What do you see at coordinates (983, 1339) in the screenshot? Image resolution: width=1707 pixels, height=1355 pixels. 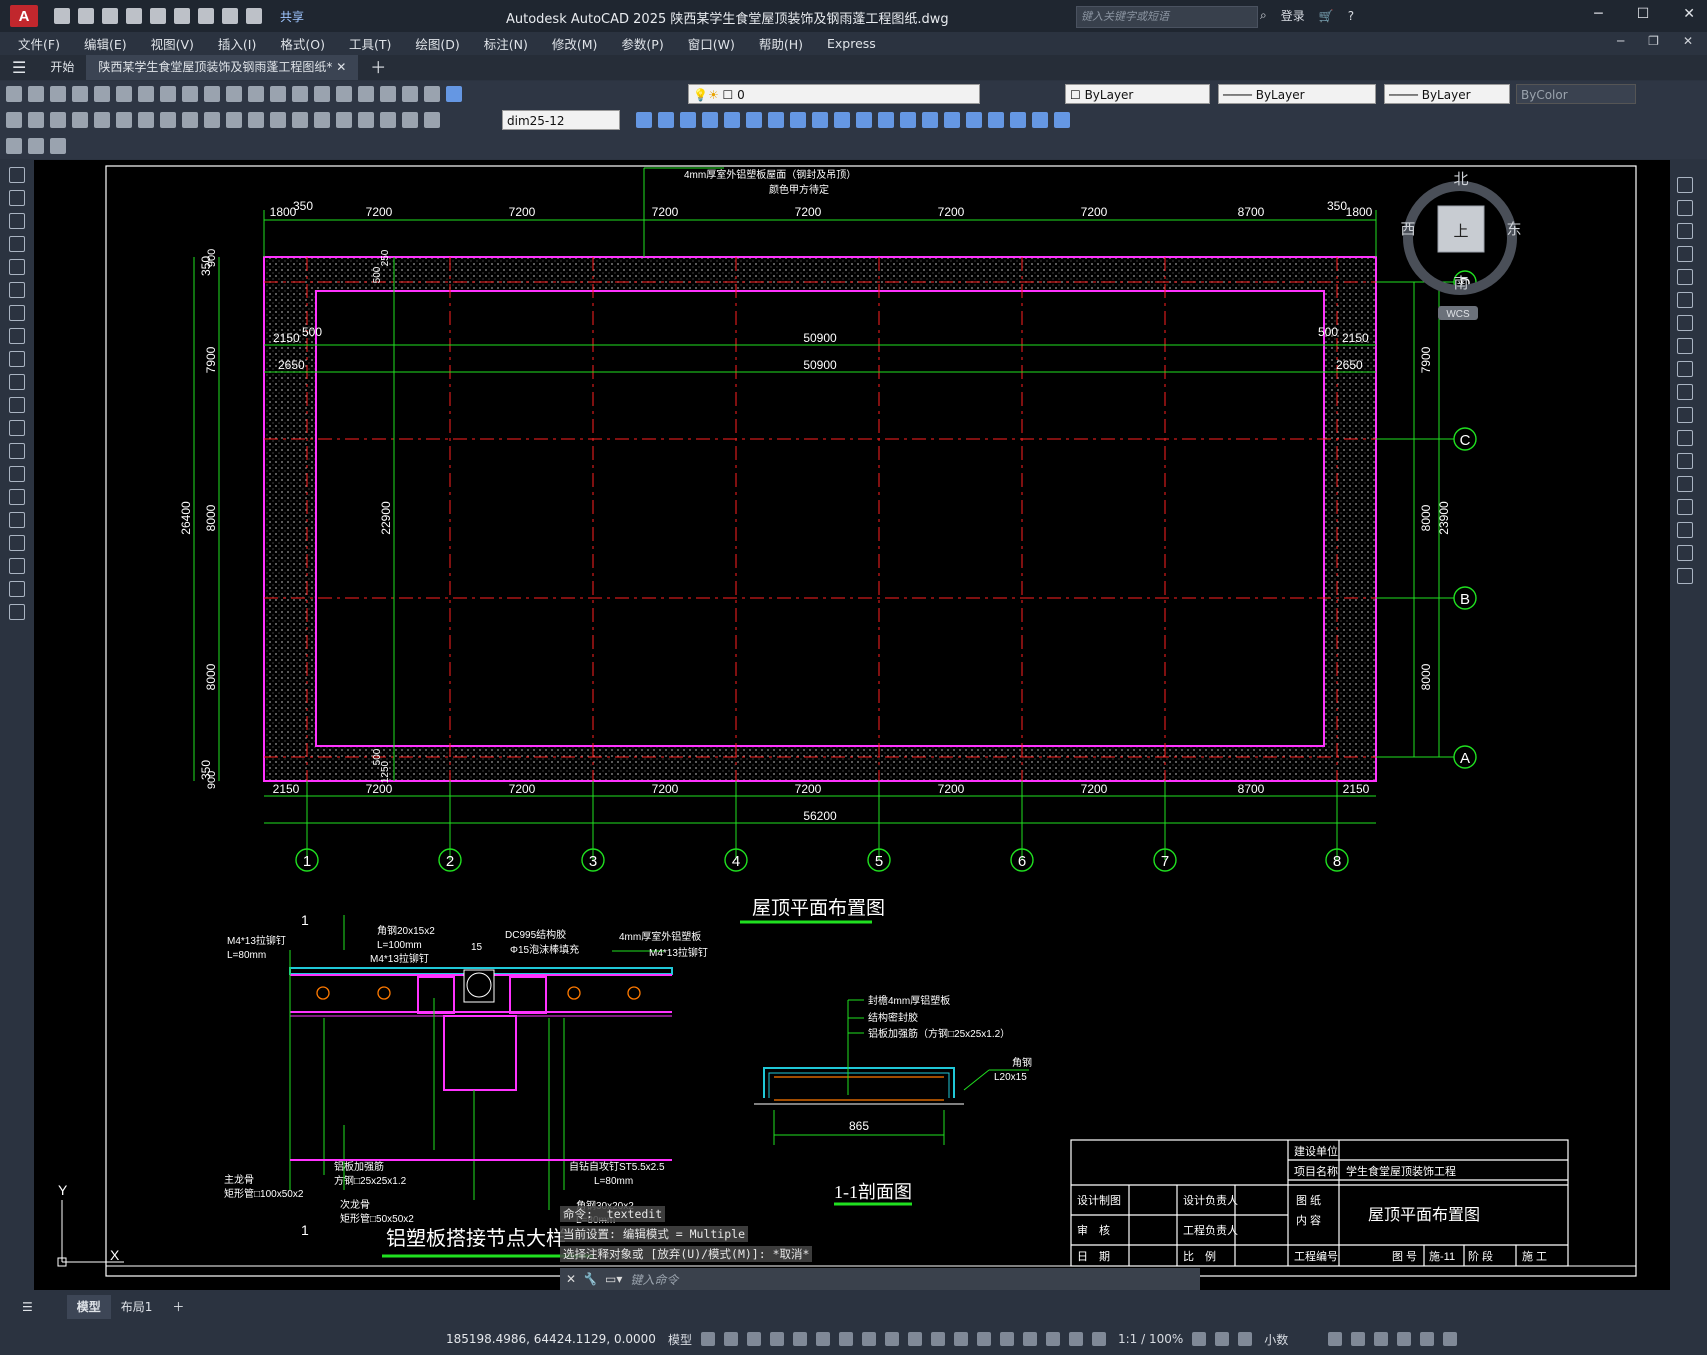 I see `3d-osnap-icon` at bounding box center [983, 1339].